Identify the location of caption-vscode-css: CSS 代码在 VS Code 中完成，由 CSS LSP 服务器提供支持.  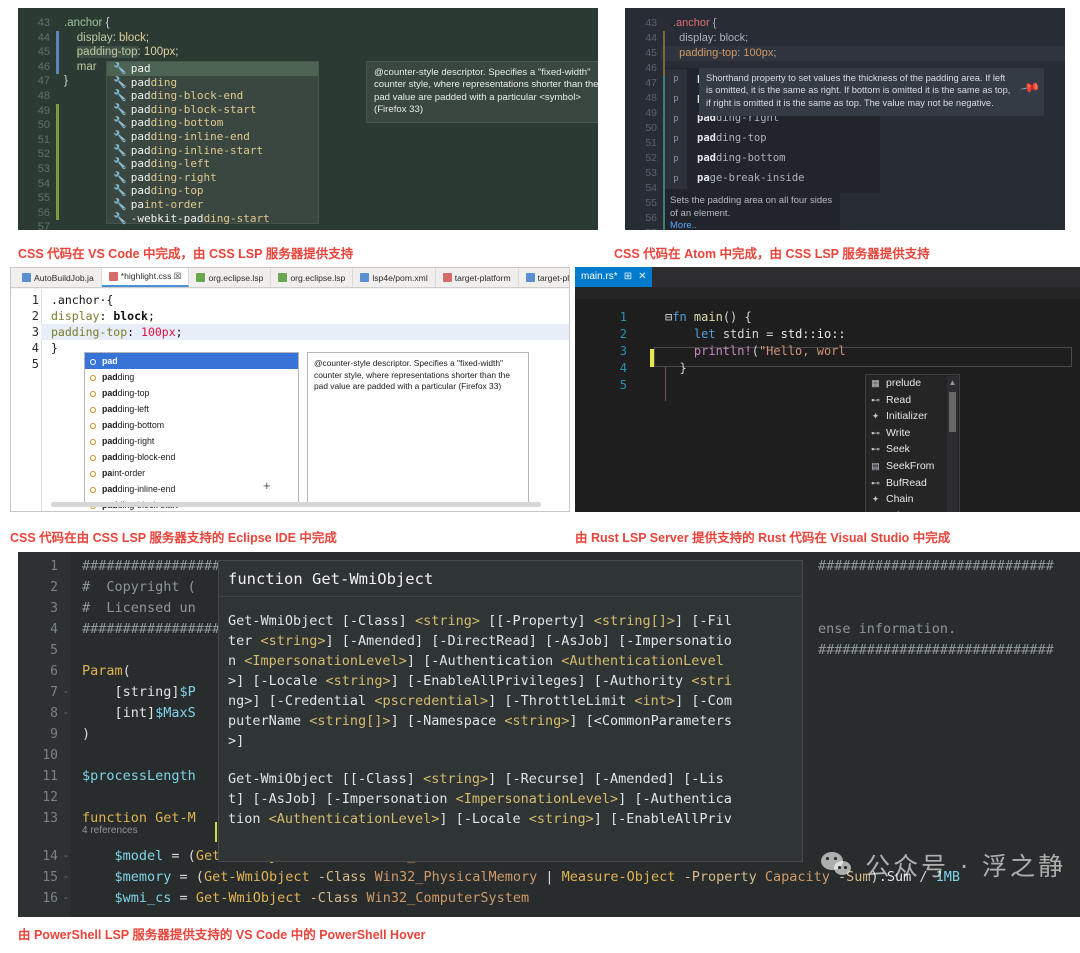
(186, 254).